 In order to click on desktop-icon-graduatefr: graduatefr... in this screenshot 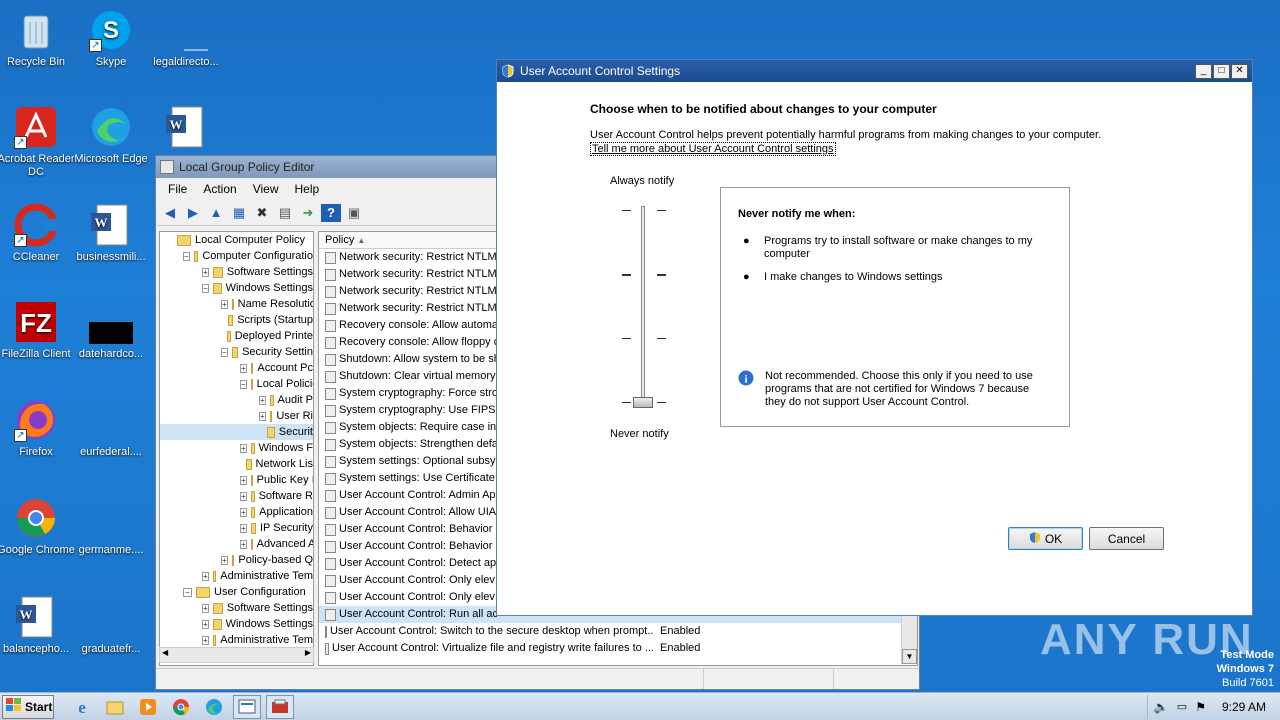, I will do `click(111, 625)`.